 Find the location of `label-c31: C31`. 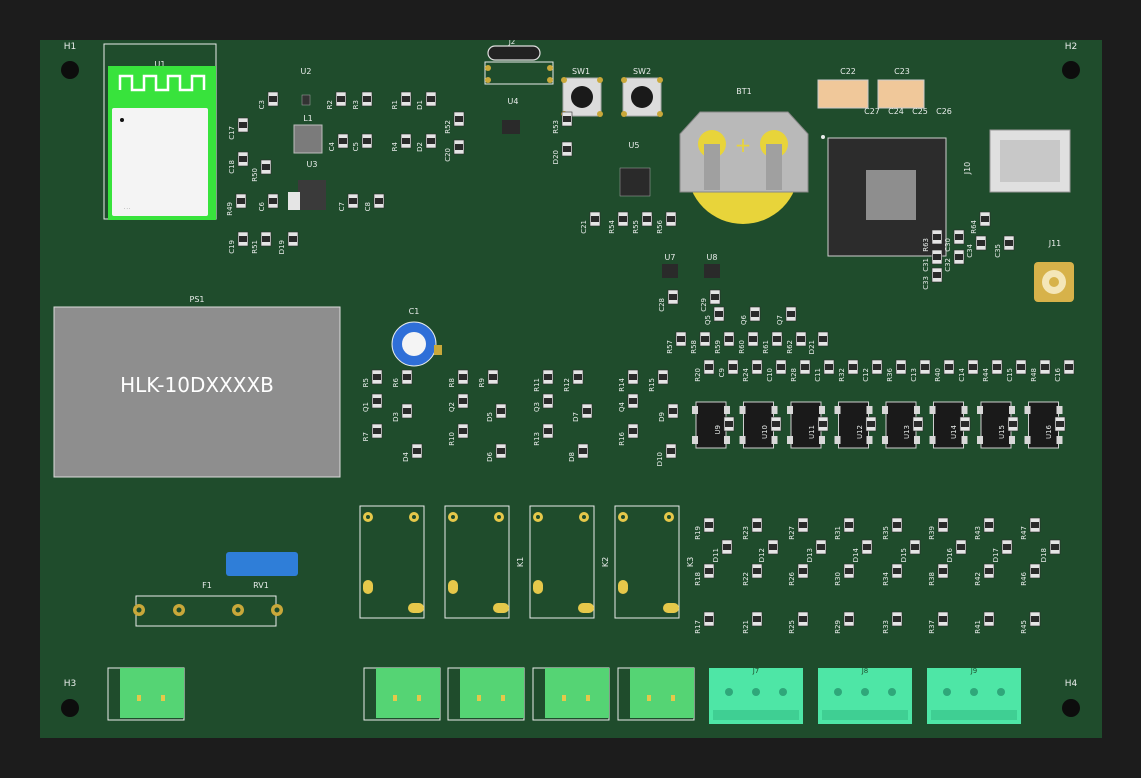

label-c31: C31 is located at coordinates (926, 265).